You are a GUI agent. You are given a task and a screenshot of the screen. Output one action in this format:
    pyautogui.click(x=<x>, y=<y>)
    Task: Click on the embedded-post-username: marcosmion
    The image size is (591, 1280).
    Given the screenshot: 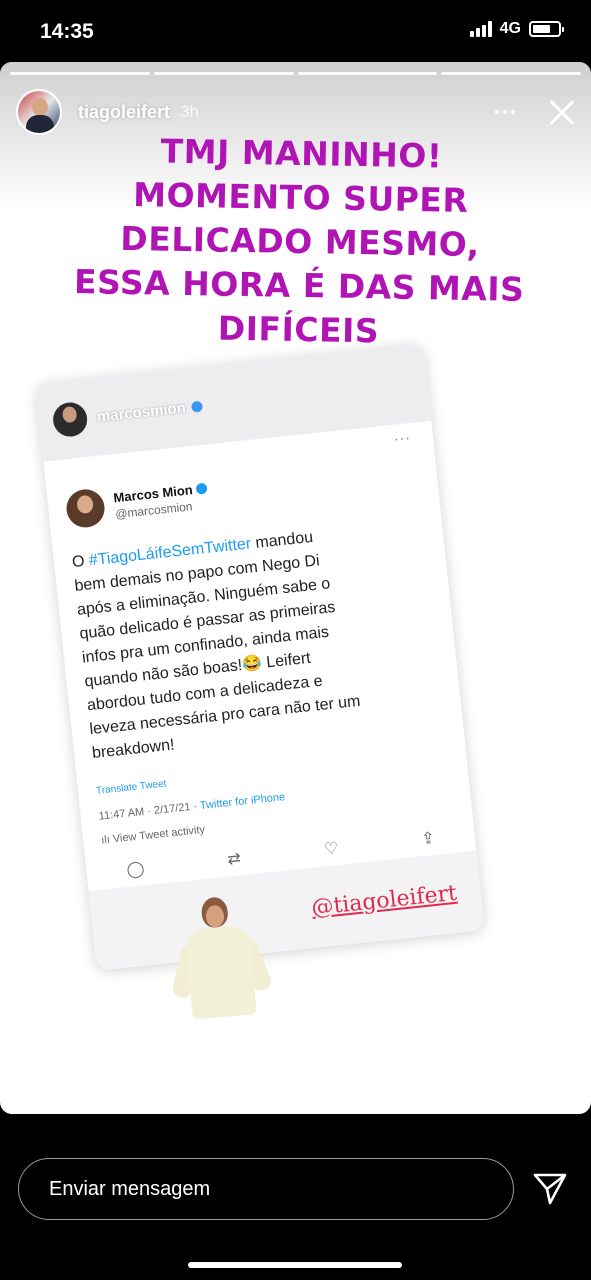 What is the action you would take?
    pyautogui.click(x=141, y=412)
    